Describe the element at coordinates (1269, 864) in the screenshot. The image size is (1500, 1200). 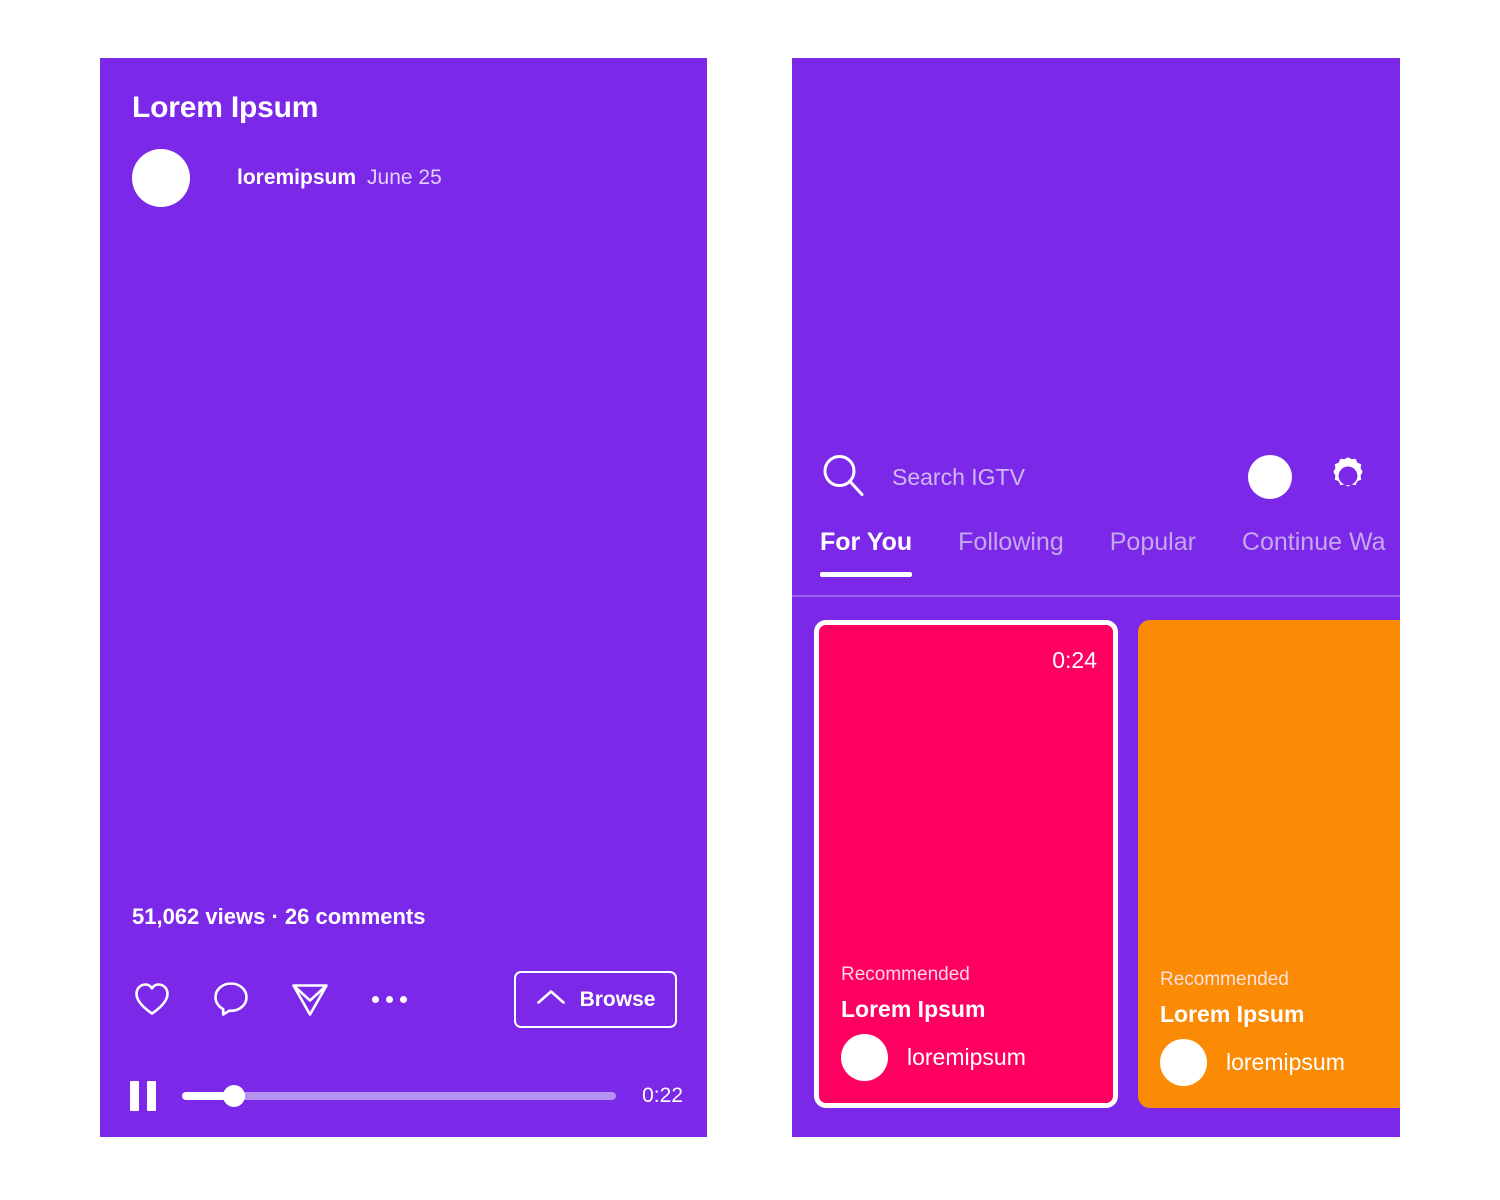
I see `video-card: 0: Recommended Lorem Ipsum loremipsum` at that location.